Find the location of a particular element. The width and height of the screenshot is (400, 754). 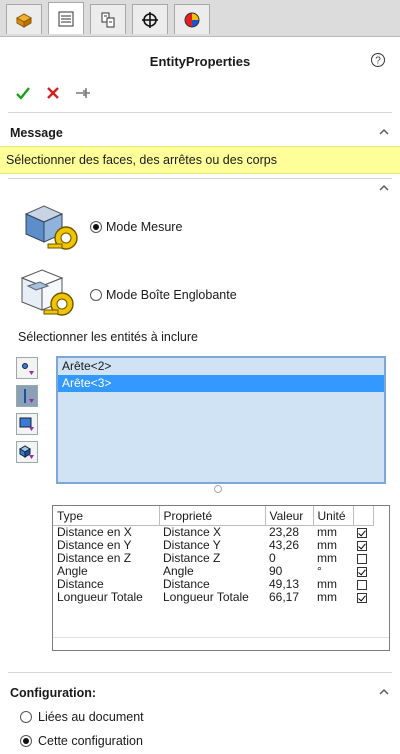

configuration-manager-icon is located at coordinates (108, 19).